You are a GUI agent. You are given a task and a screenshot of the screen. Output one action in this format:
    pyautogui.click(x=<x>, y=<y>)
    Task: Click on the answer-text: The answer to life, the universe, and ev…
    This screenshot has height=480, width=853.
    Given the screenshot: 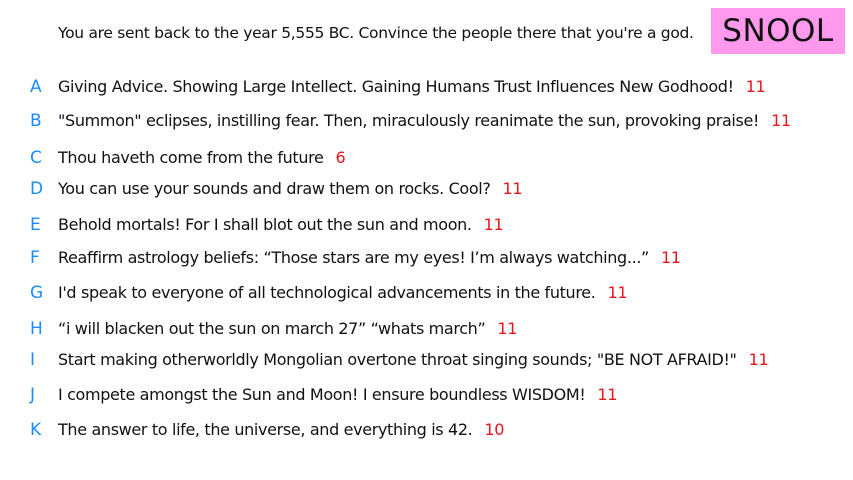 What is the action you would take?
    pyautogui.click(x=265, y=429)
    